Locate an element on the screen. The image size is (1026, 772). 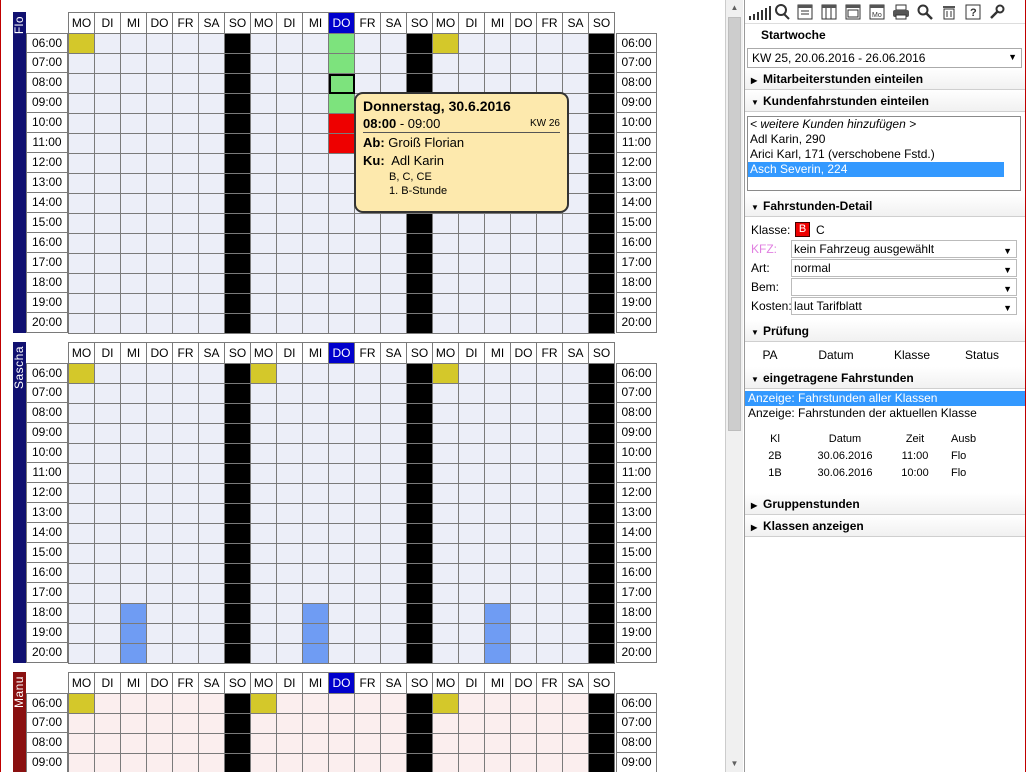
employee-name-bar: Sascha is located at coordinates (19, 502).